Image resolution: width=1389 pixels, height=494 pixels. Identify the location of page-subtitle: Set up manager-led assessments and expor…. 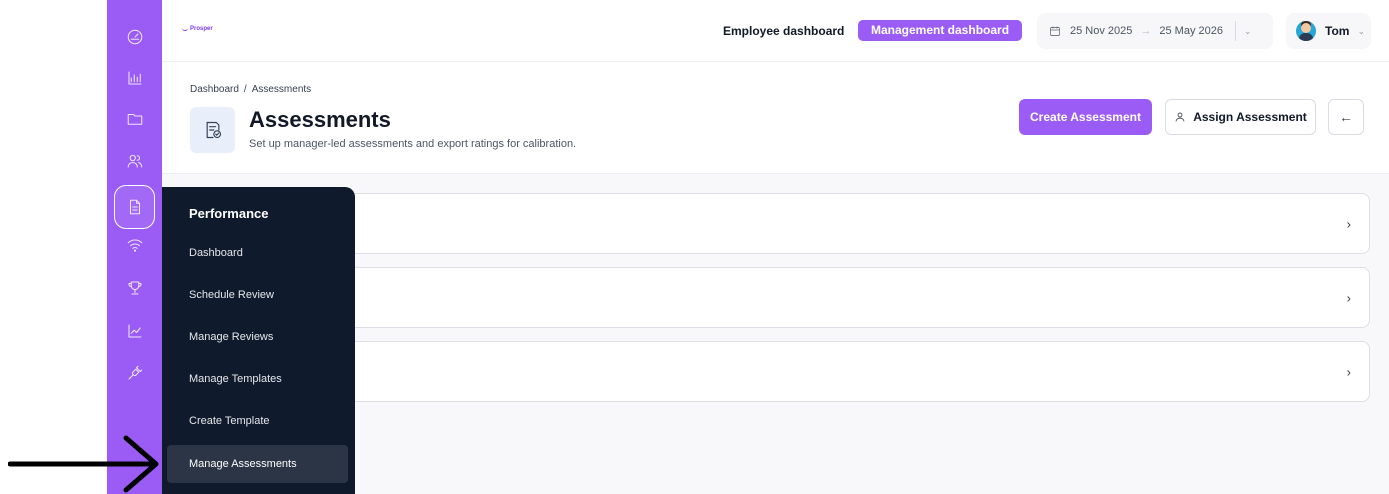
(413, 144).